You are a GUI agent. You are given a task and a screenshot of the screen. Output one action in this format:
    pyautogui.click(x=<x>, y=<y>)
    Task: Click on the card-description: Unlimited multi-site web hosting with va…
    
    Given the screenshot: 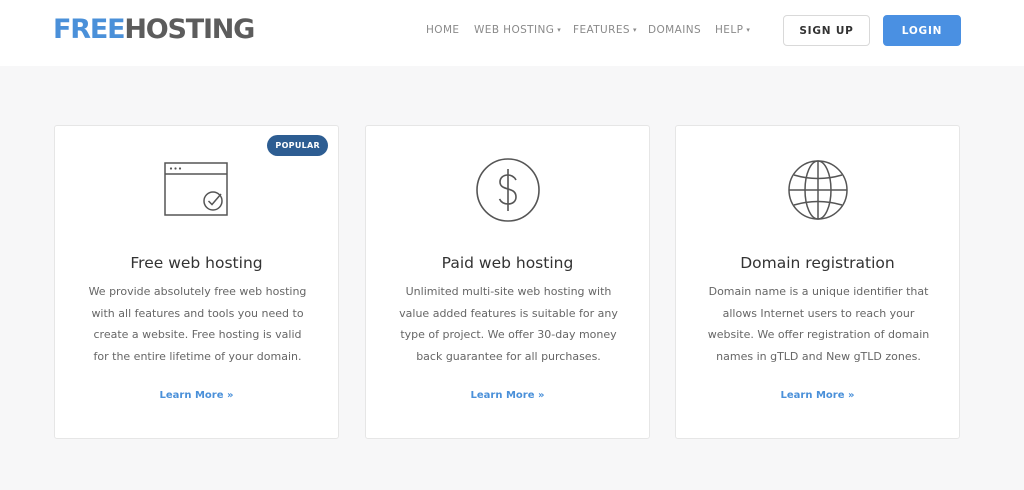 What is the action you would take?
    pyautogui.click(x=508, y=324)
    